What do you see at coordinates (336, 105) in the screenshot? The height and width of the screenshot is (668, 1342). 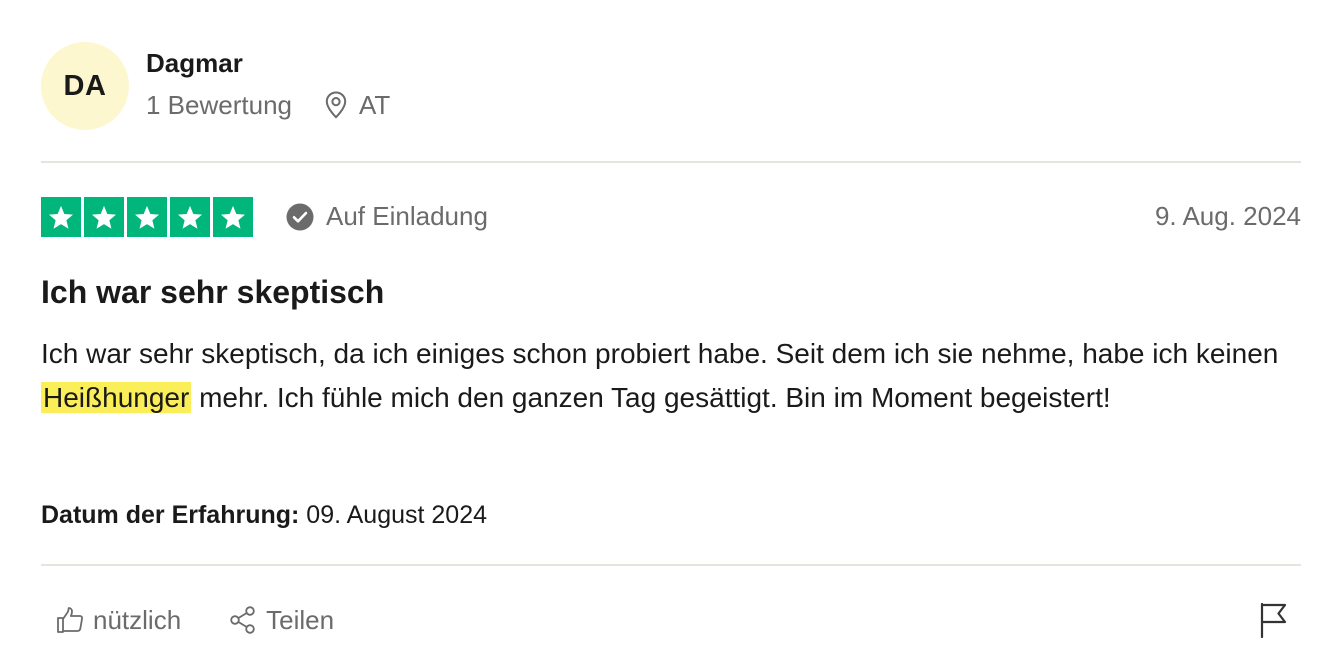 I see `location-pin-icon` at bounding box center [336, 105].